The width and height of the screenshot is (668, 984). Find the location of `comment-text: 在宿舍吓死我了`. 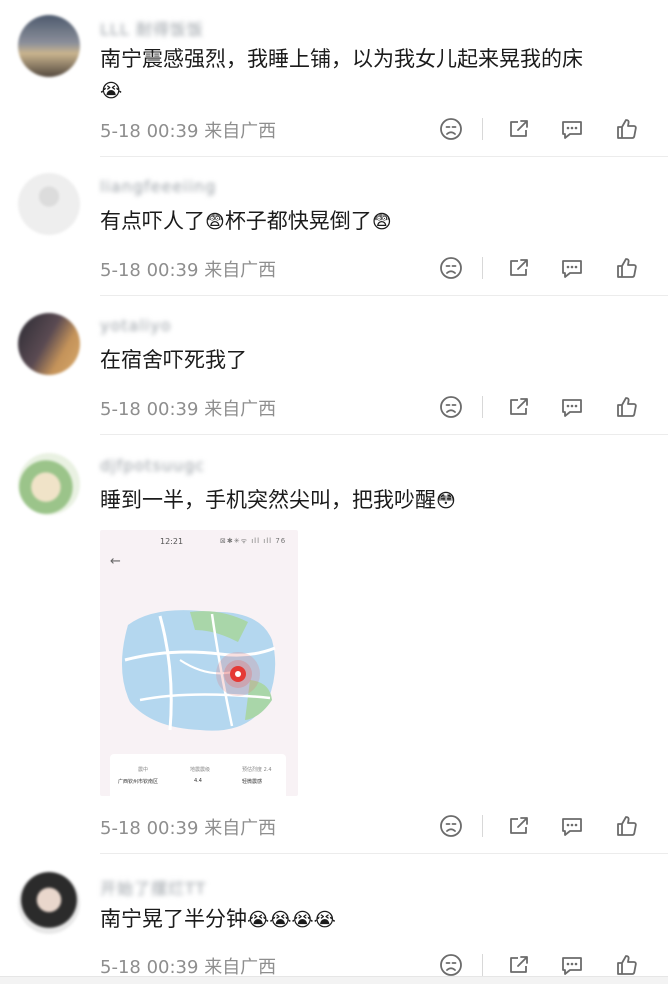

comment-text: 在宿舍吓死我了 is located at coordinates (375, 360).